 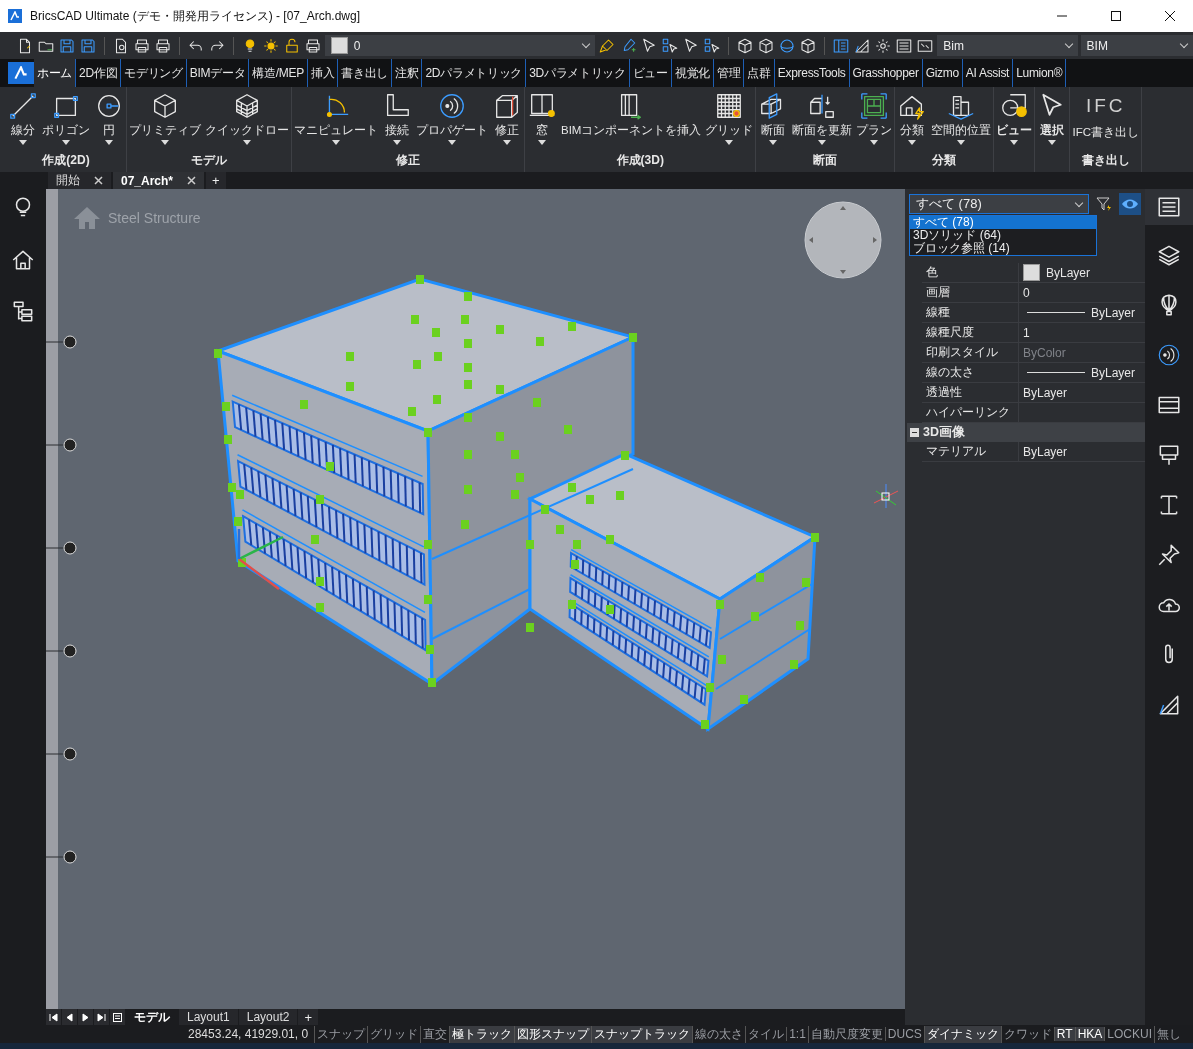 I want to click on document-tab: 07_Arch*, so click(x=159, y=180).